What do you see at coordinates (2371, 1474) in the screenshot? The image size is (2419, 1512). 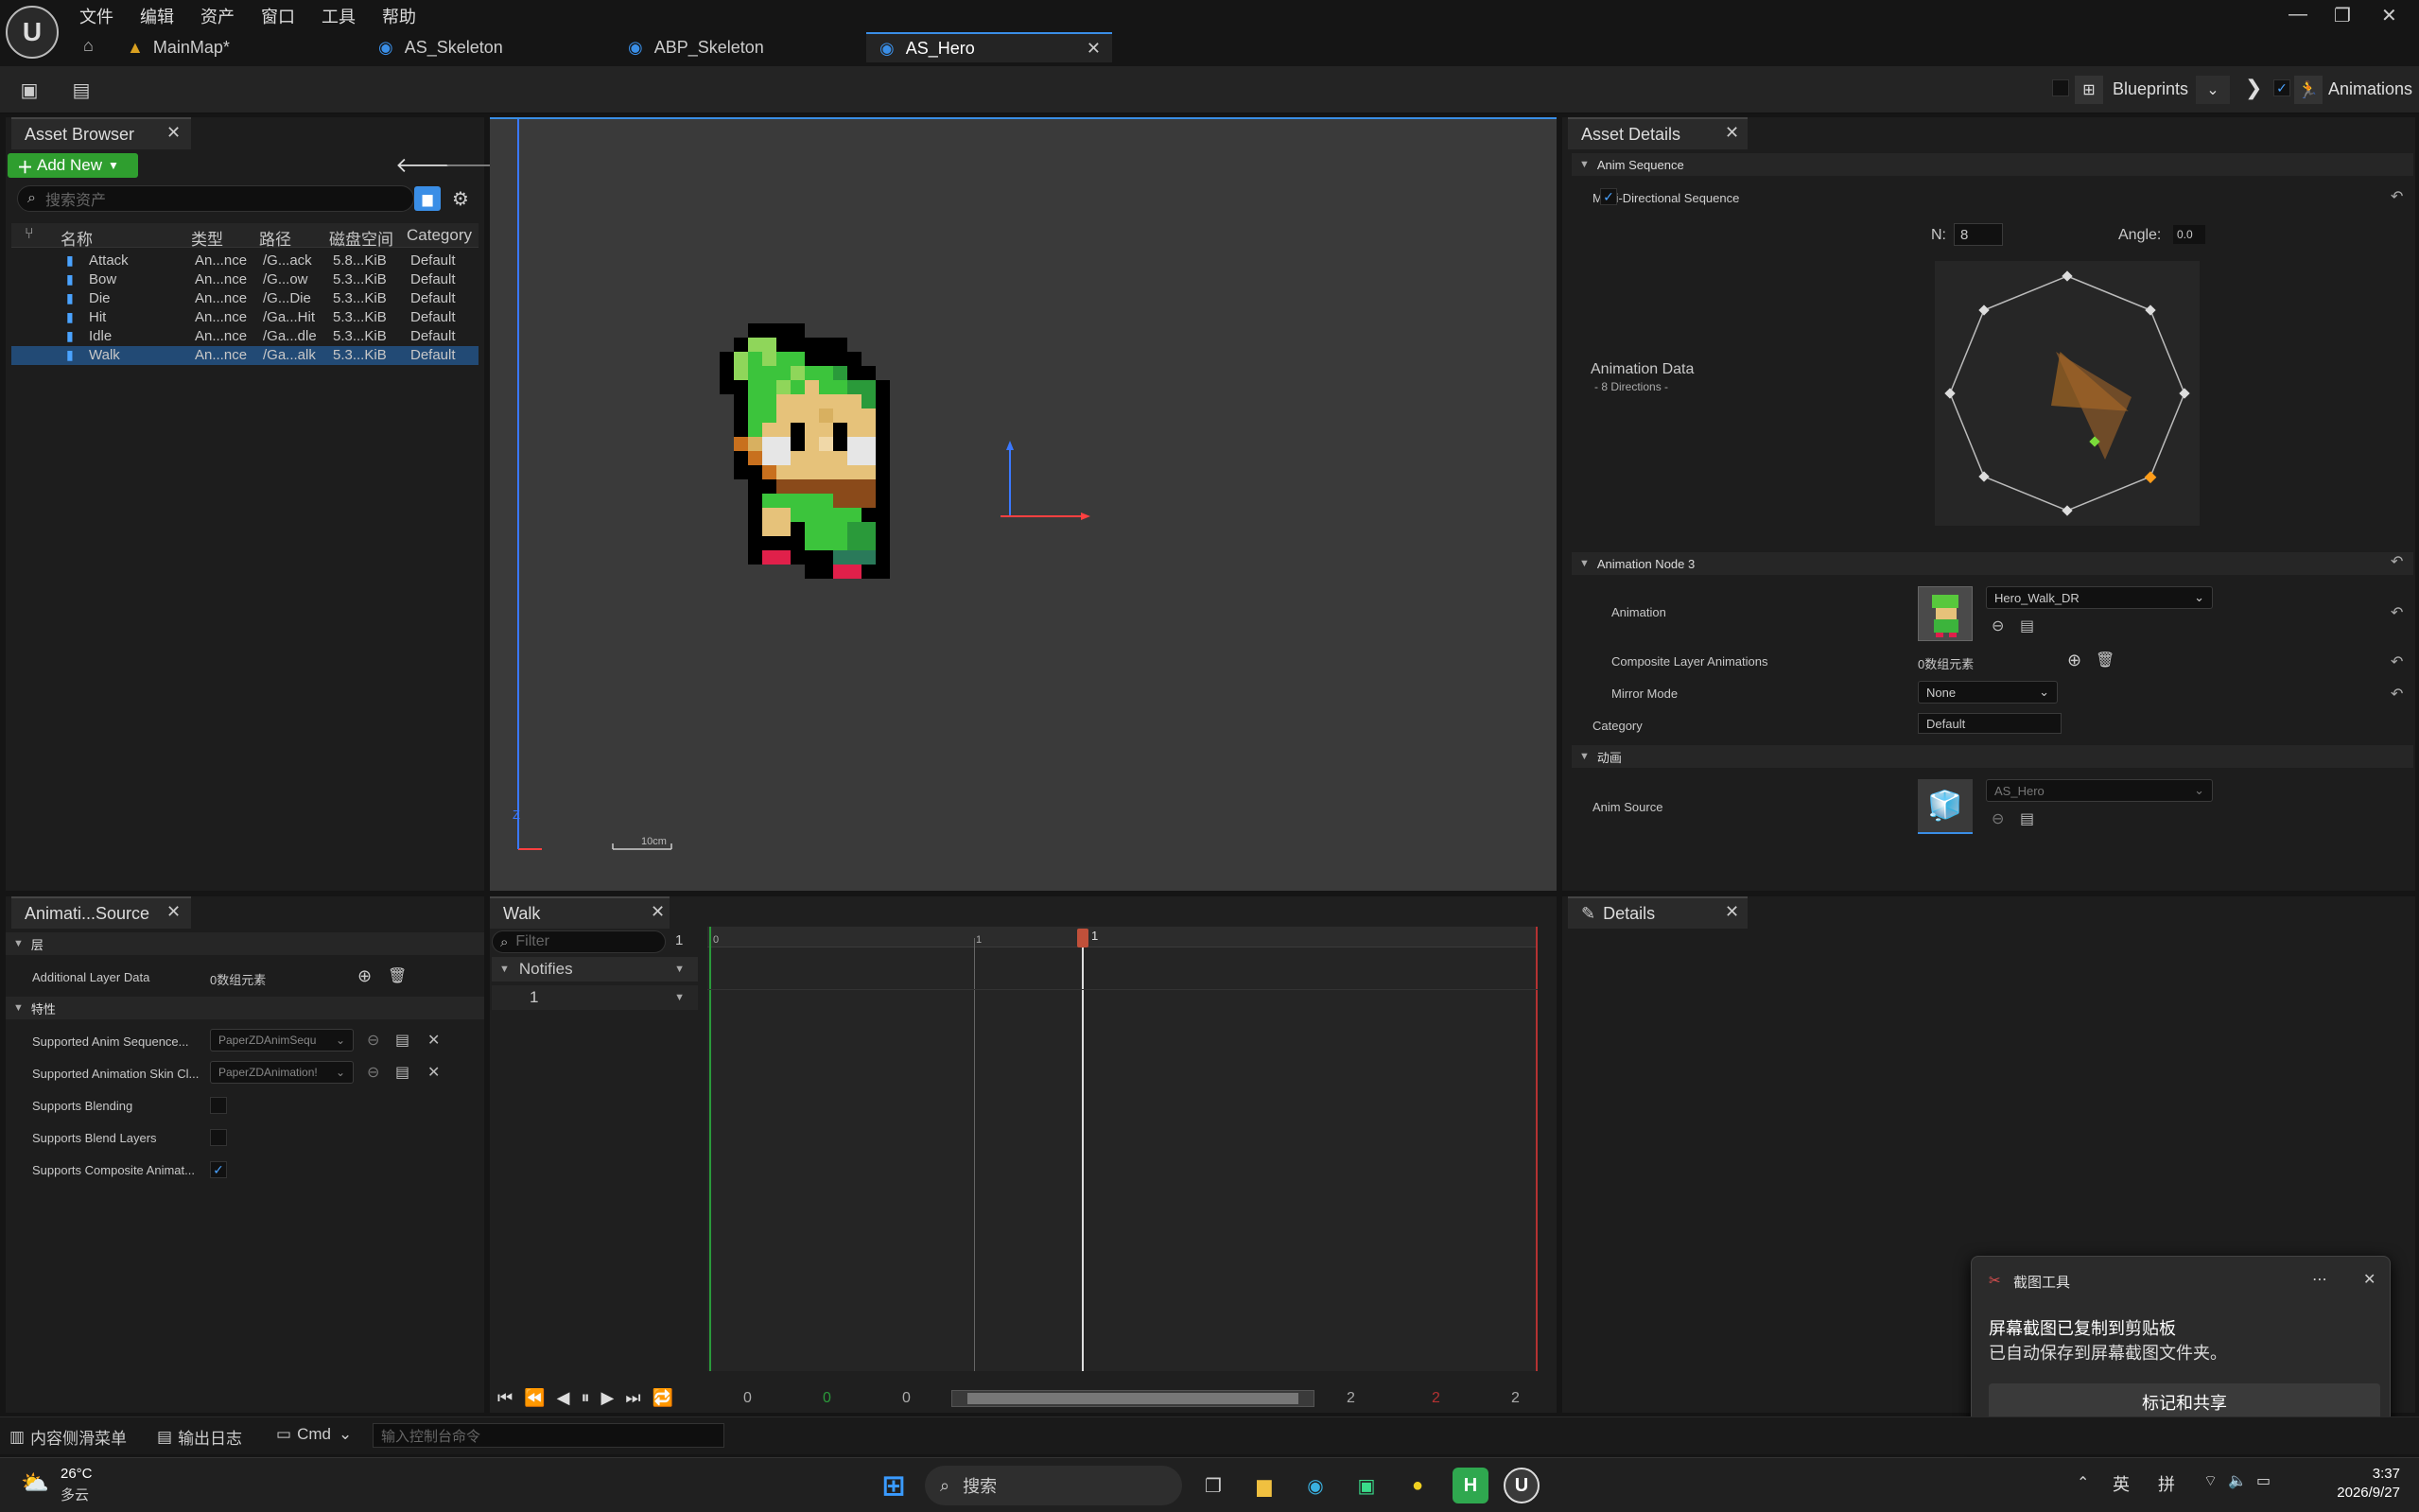 I see `clock-time: 3:37` at bounding box center [2371, 1474].